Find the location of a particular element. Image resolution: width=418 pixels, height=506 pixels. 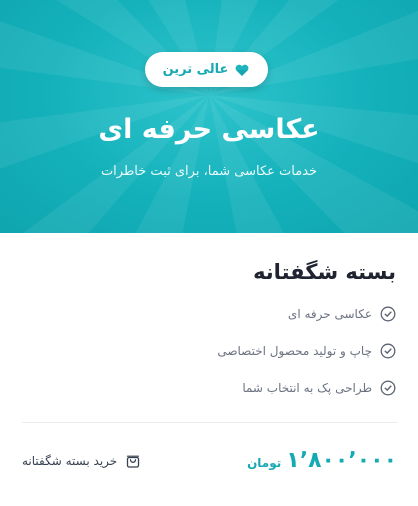

buy-label: خرید بسته شگفتانه is located at coordinates (70, 461).